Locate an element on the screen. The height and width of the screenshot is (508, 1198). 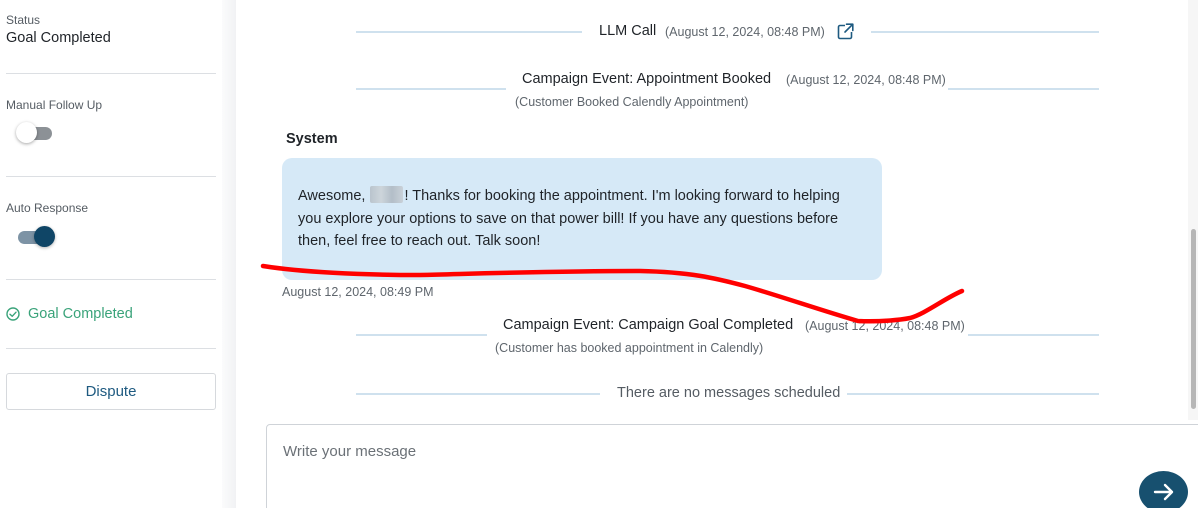
scrollbar-thumb is located at coordinates (1193, 319).